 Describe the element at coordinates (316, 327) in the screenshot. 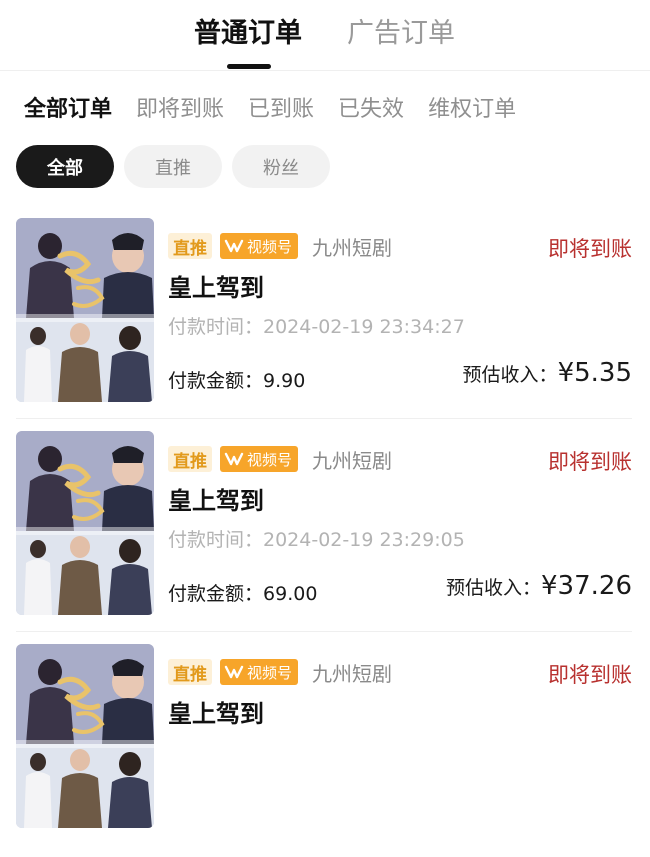

I see `pay-time: 付款时间：2024-02-19 23:34:27` at that location.